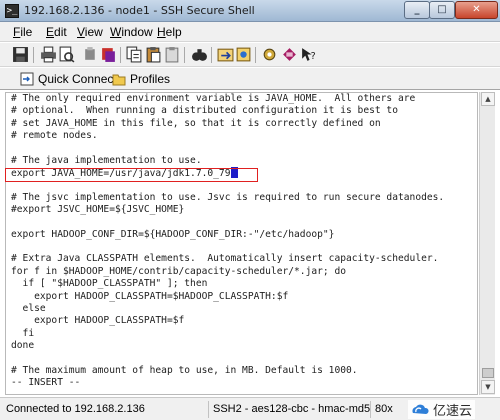 Image resolution: width=500 pixels, height=420 pixels. What do you see at coordinates (269, 54) in the screenshot?
I see `settings-gear-icon` at bounding box center [269, 54].